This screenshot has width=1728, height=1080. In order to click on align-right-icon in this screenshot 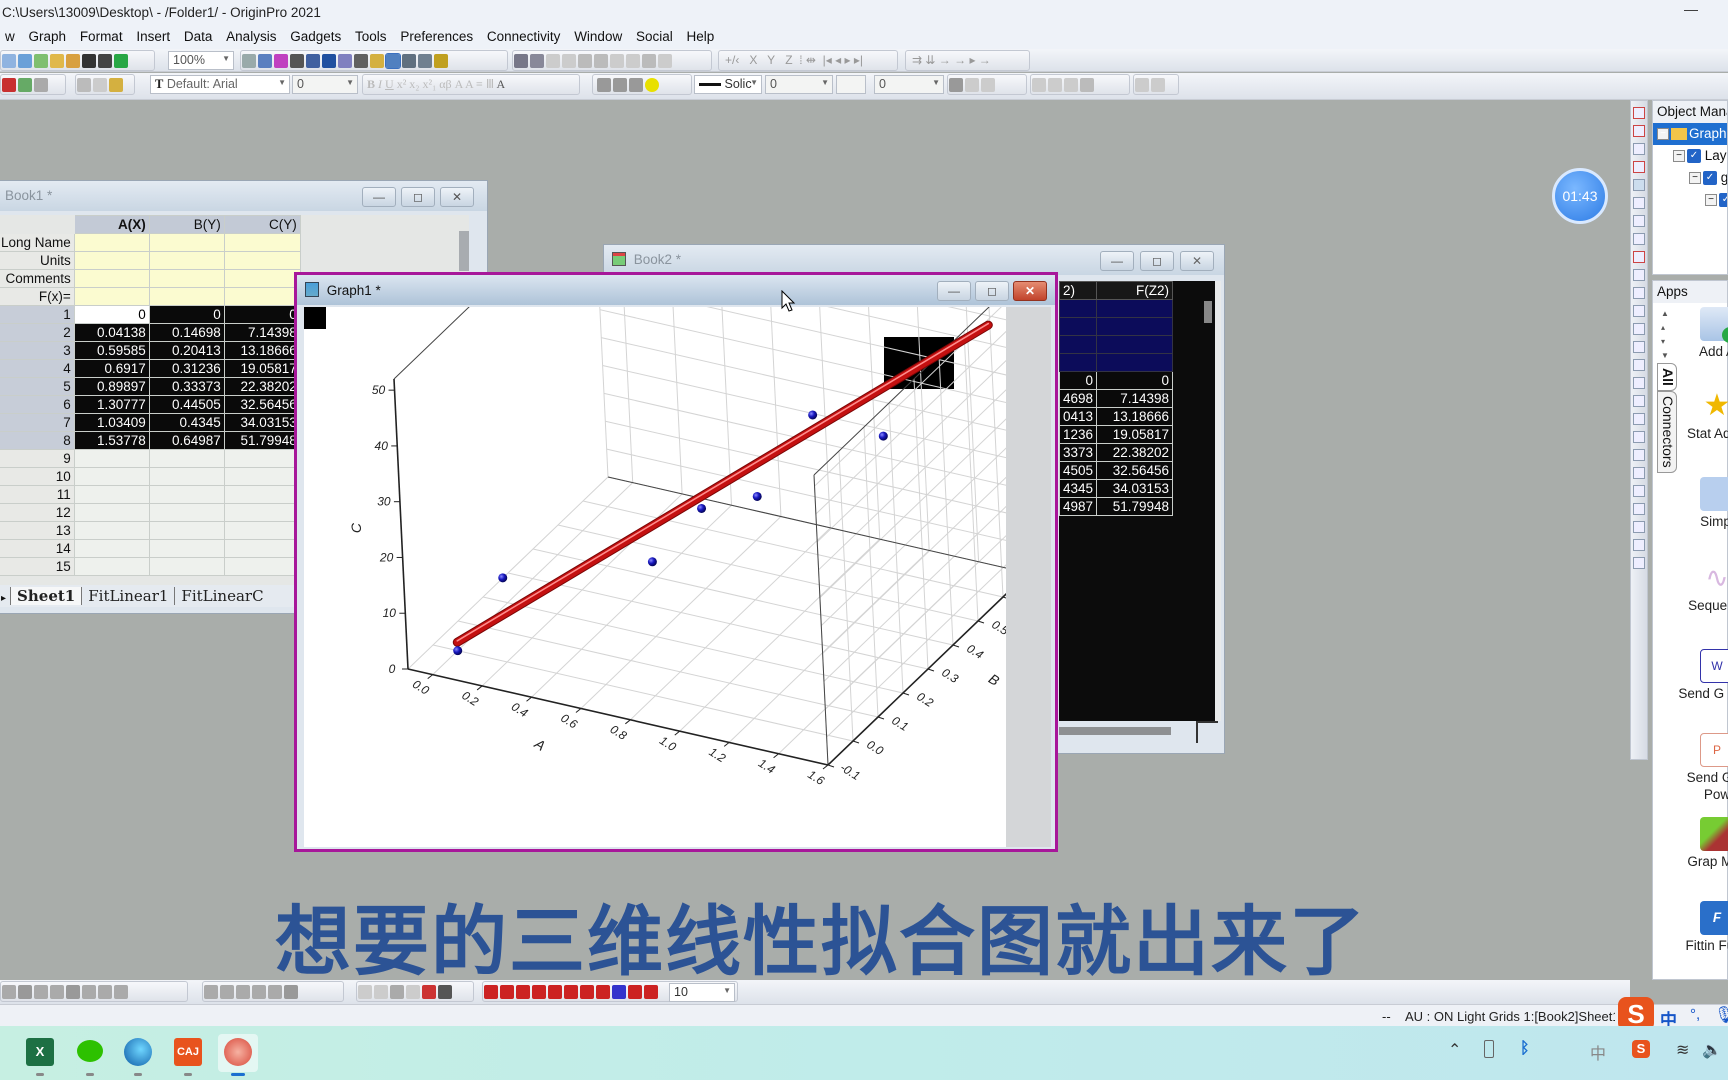, I will do `click(1639, 383)`.